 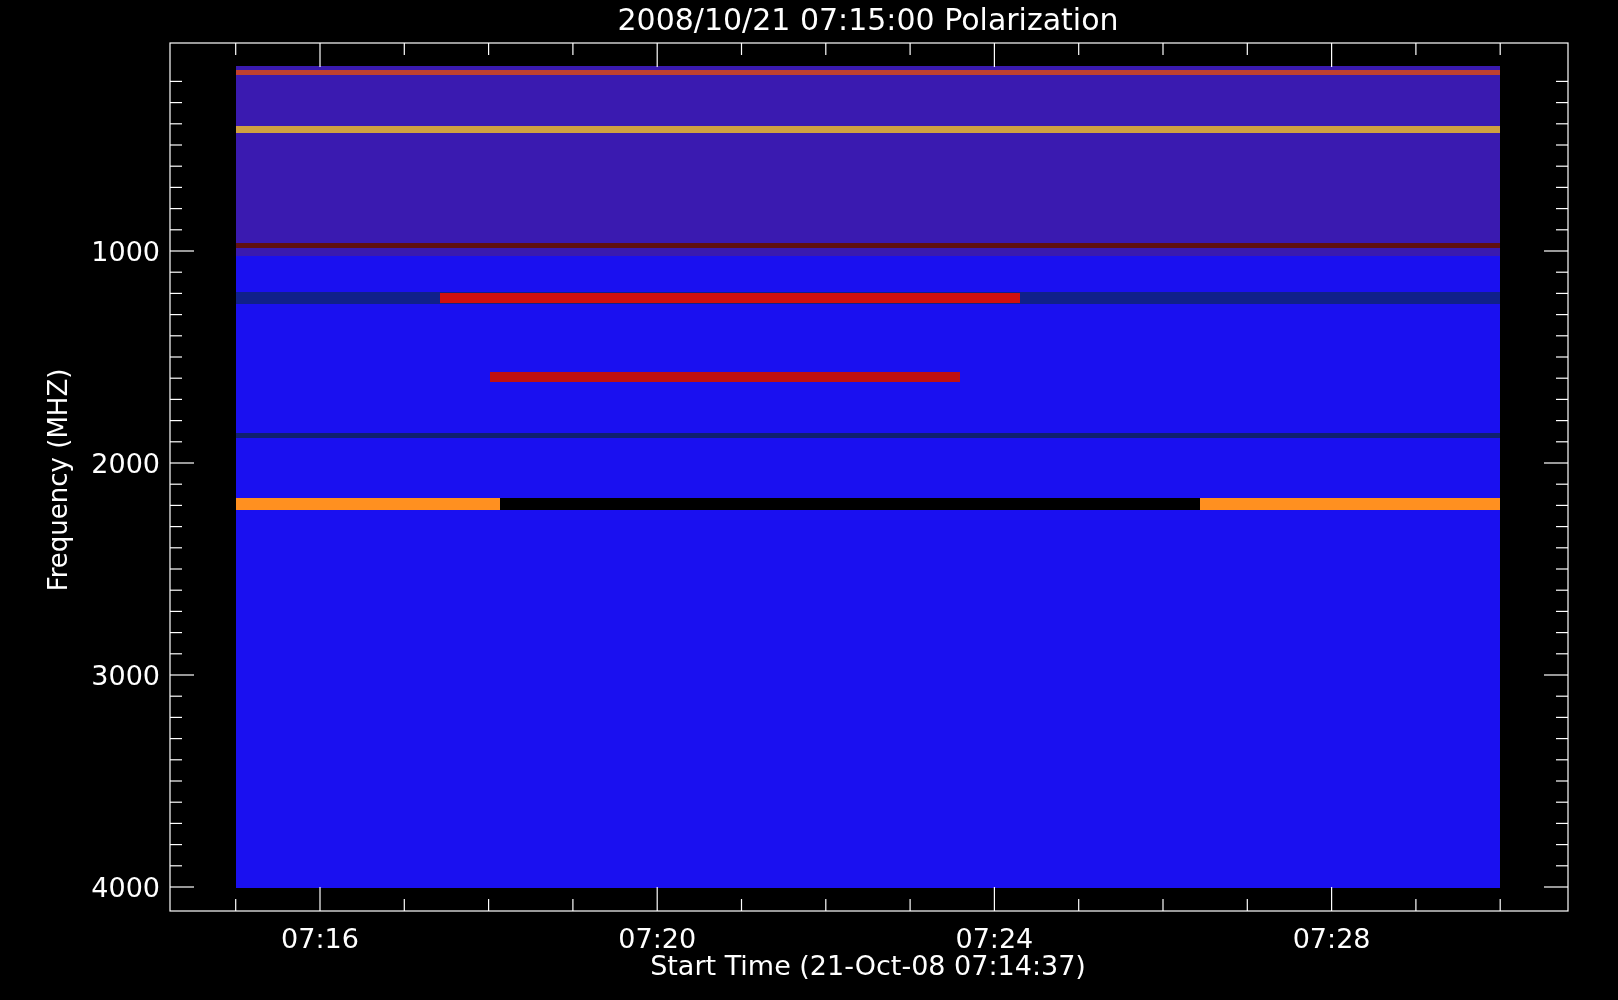 What do you see at coordinates (868, 19) in the screenshot?
I see `chart-title: 2008/10/21 07:15:00 Polarization` at bounding box center [868, 19].